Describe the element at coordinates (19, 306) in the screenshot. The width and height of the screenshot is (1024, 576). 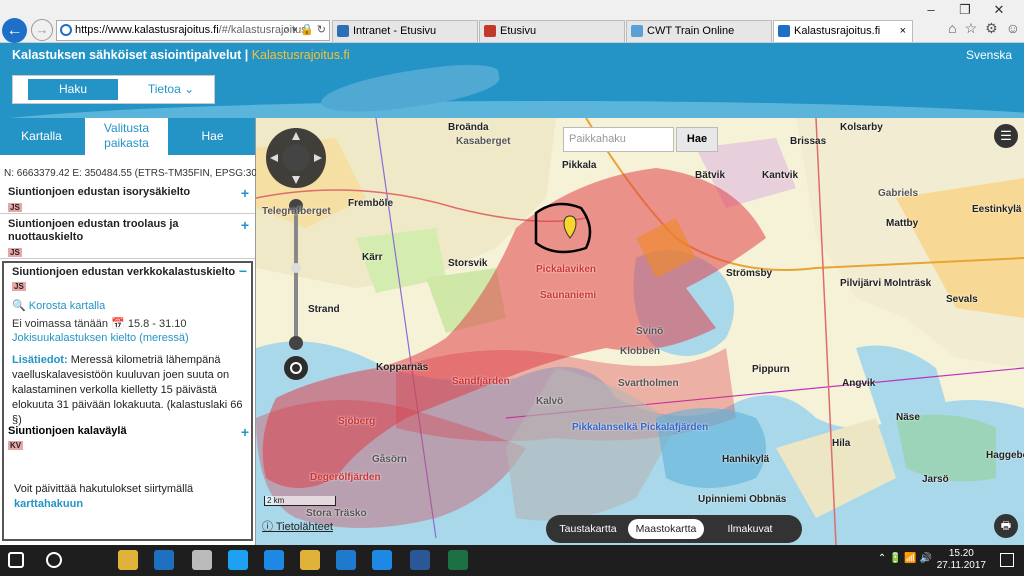
I see `search-icon: 🔍` at that location.